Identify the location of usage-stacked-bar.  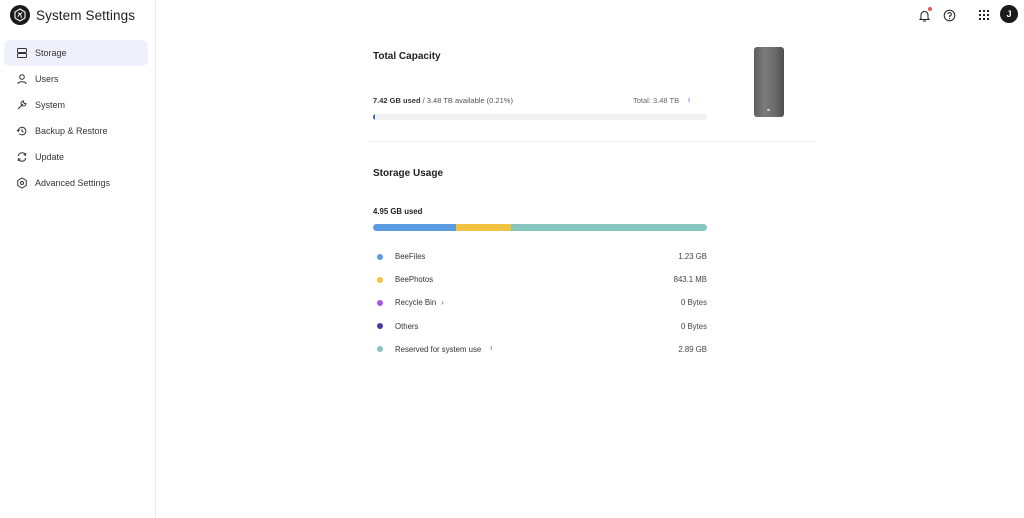
(540, 227).